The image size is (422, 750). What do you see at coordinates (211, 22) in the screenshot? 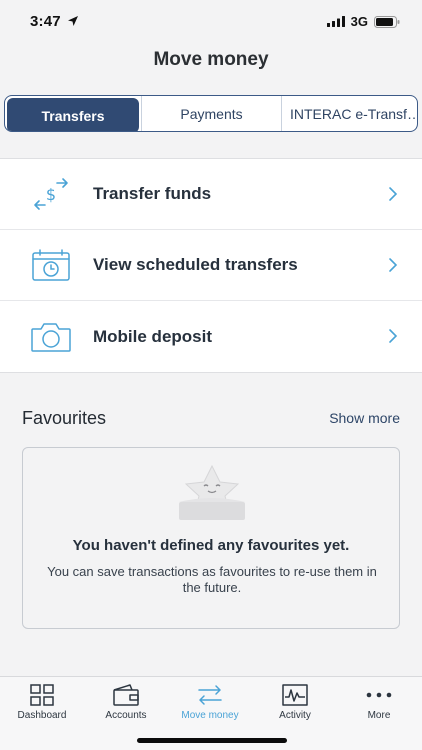
I see `status-bar: 3:47 3G` at bounding box center [211, 22].